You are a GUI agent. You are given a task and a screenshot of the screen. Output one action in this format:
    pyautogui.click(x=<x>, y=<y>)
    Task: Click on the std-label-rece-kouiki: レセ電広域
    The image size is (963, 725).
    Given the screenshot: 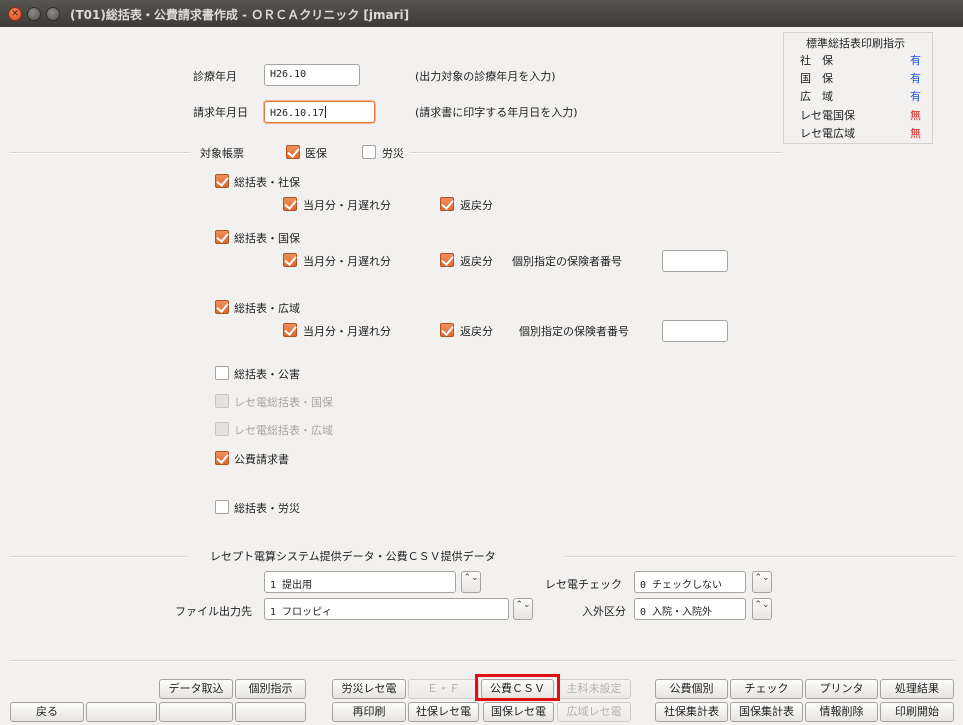 What is the action you would take?
    pyautogui.click(x=827, y=133)
    